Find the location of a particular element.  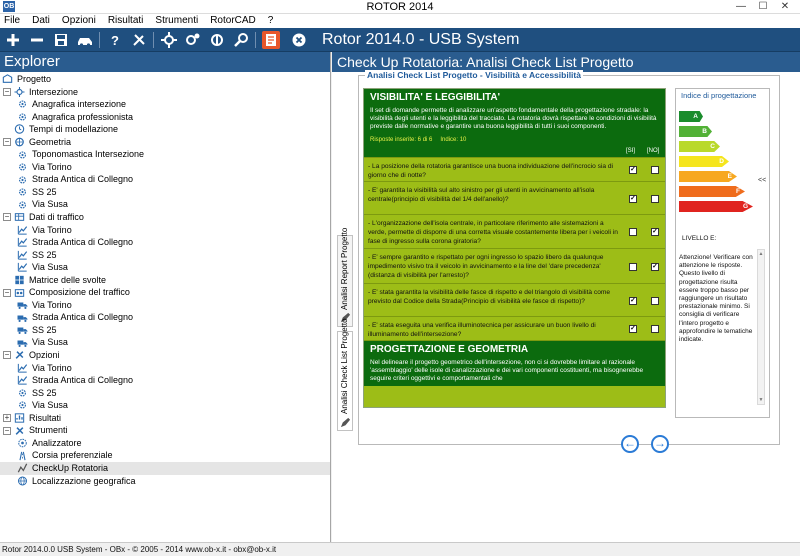

maximize-button: ☐ is located at coordinates (763, 6).